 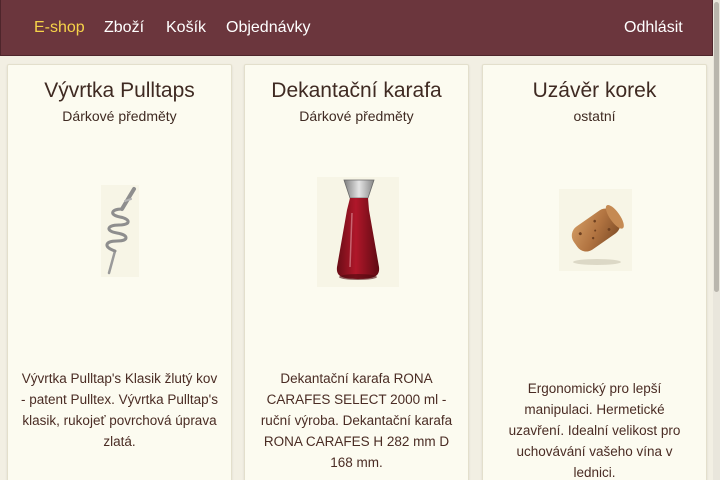 I want to click on cork-image, so click(x=595, y=230).